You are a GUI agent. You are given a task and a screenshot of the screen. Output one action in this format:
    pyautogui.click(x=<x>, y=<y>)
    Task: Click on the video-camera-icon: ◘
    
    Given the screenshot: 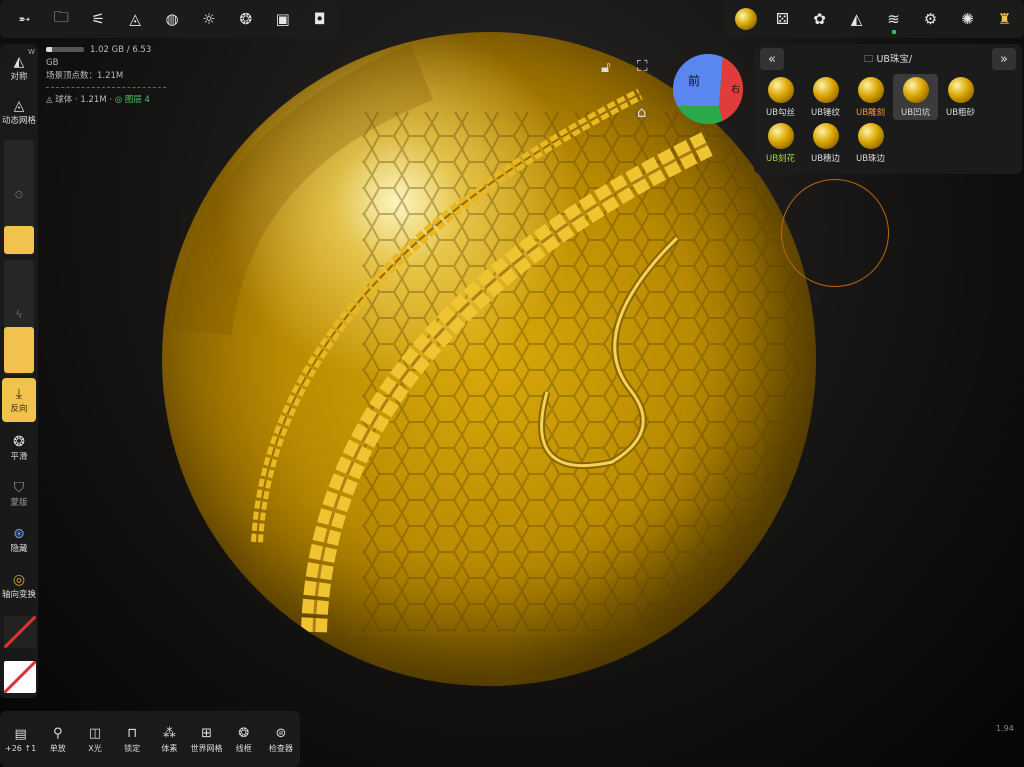 What is the action you would take?
    pyautogui.click(x=319, y=19)
    